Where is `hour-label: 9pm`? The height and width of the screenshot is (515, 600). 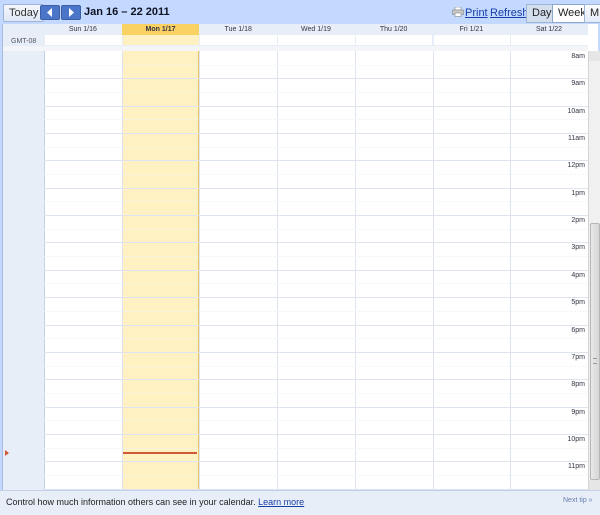 hour-label: 9pm is located at coordinates (578, 412).